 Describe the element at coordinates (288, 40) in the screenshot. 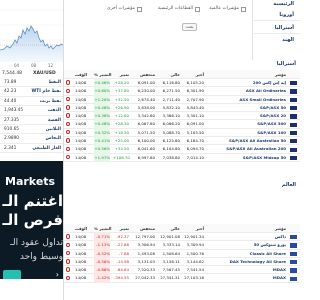

I see `filter-menu-item: الهند` at that location.